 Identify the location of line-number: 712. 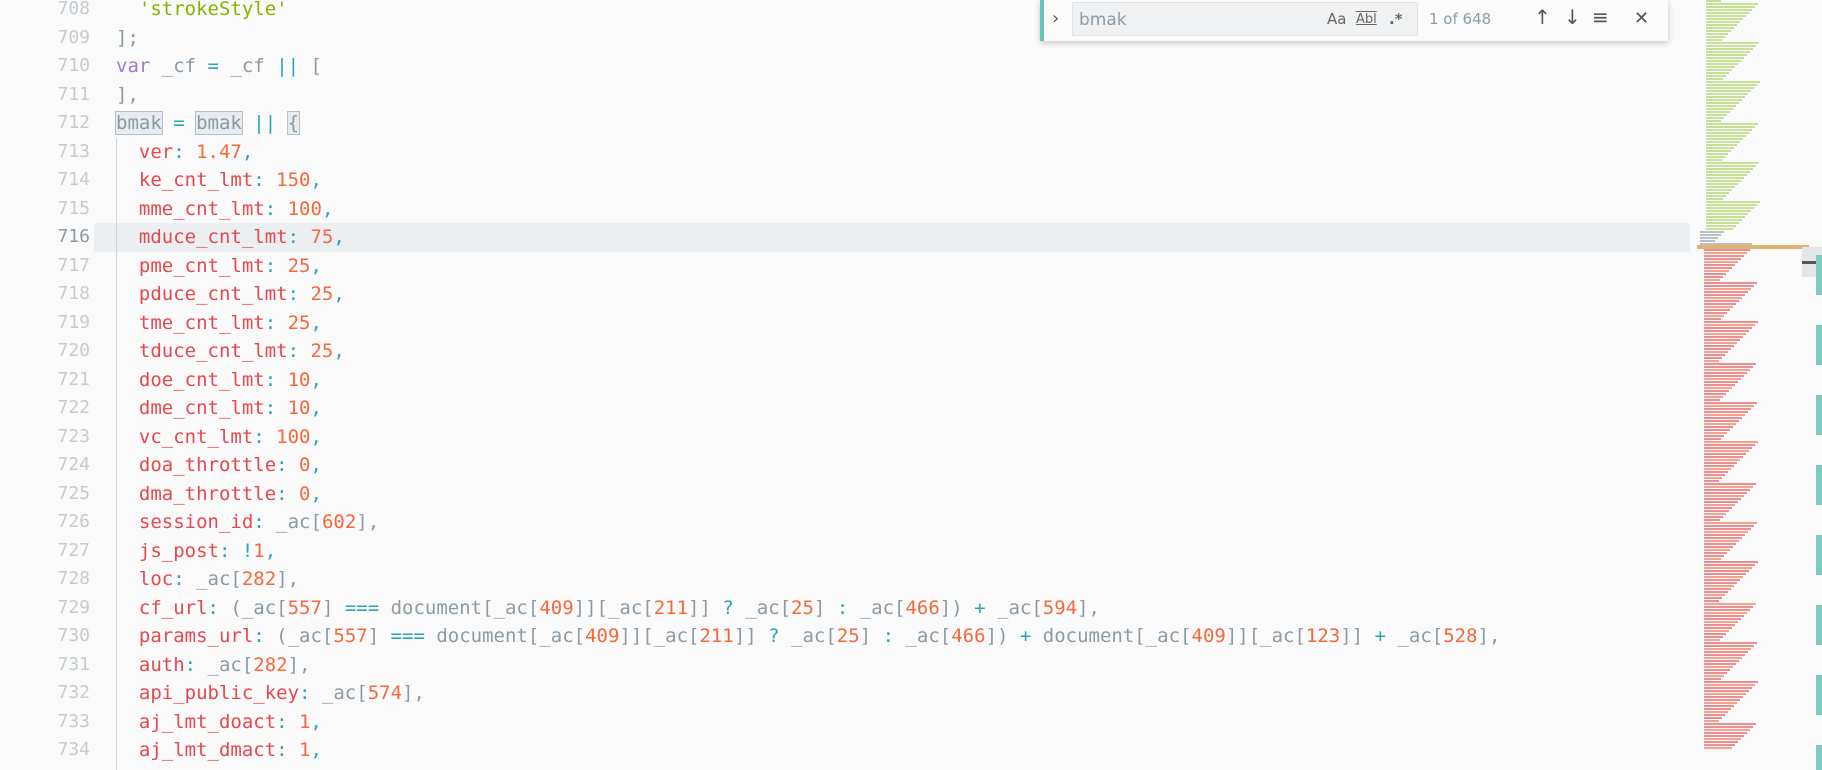
(73, 122).